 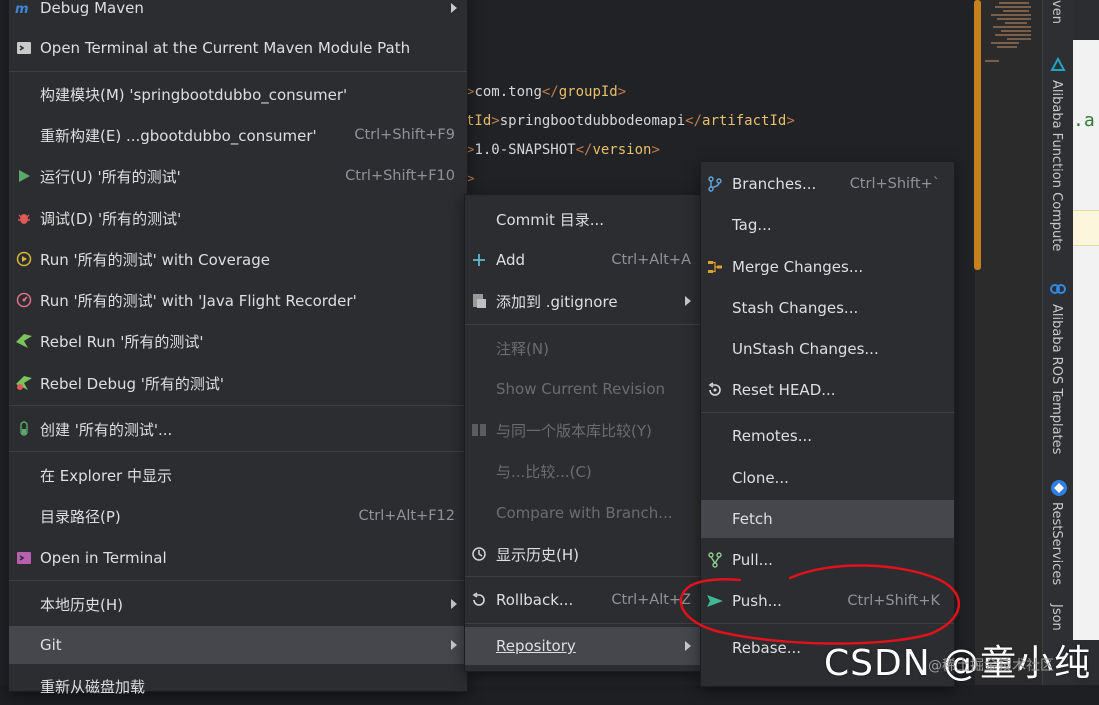 I want to click on menu-item-reload-from-disk: 重新从磁盘加载, so click(x=238, y=686).